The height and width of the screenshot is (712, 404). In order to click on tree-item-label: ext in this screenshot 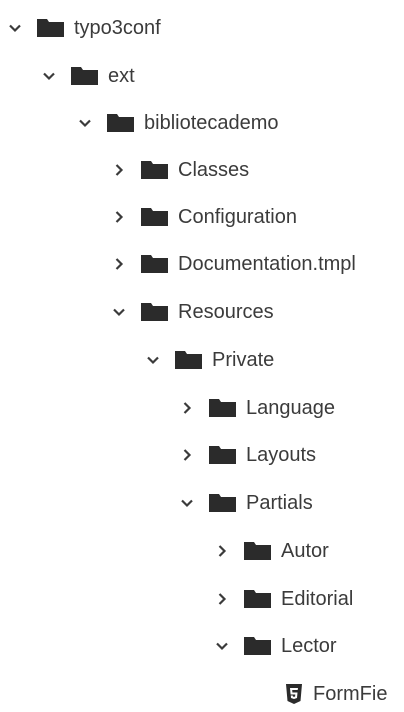, I will do `click(121, 76)`.